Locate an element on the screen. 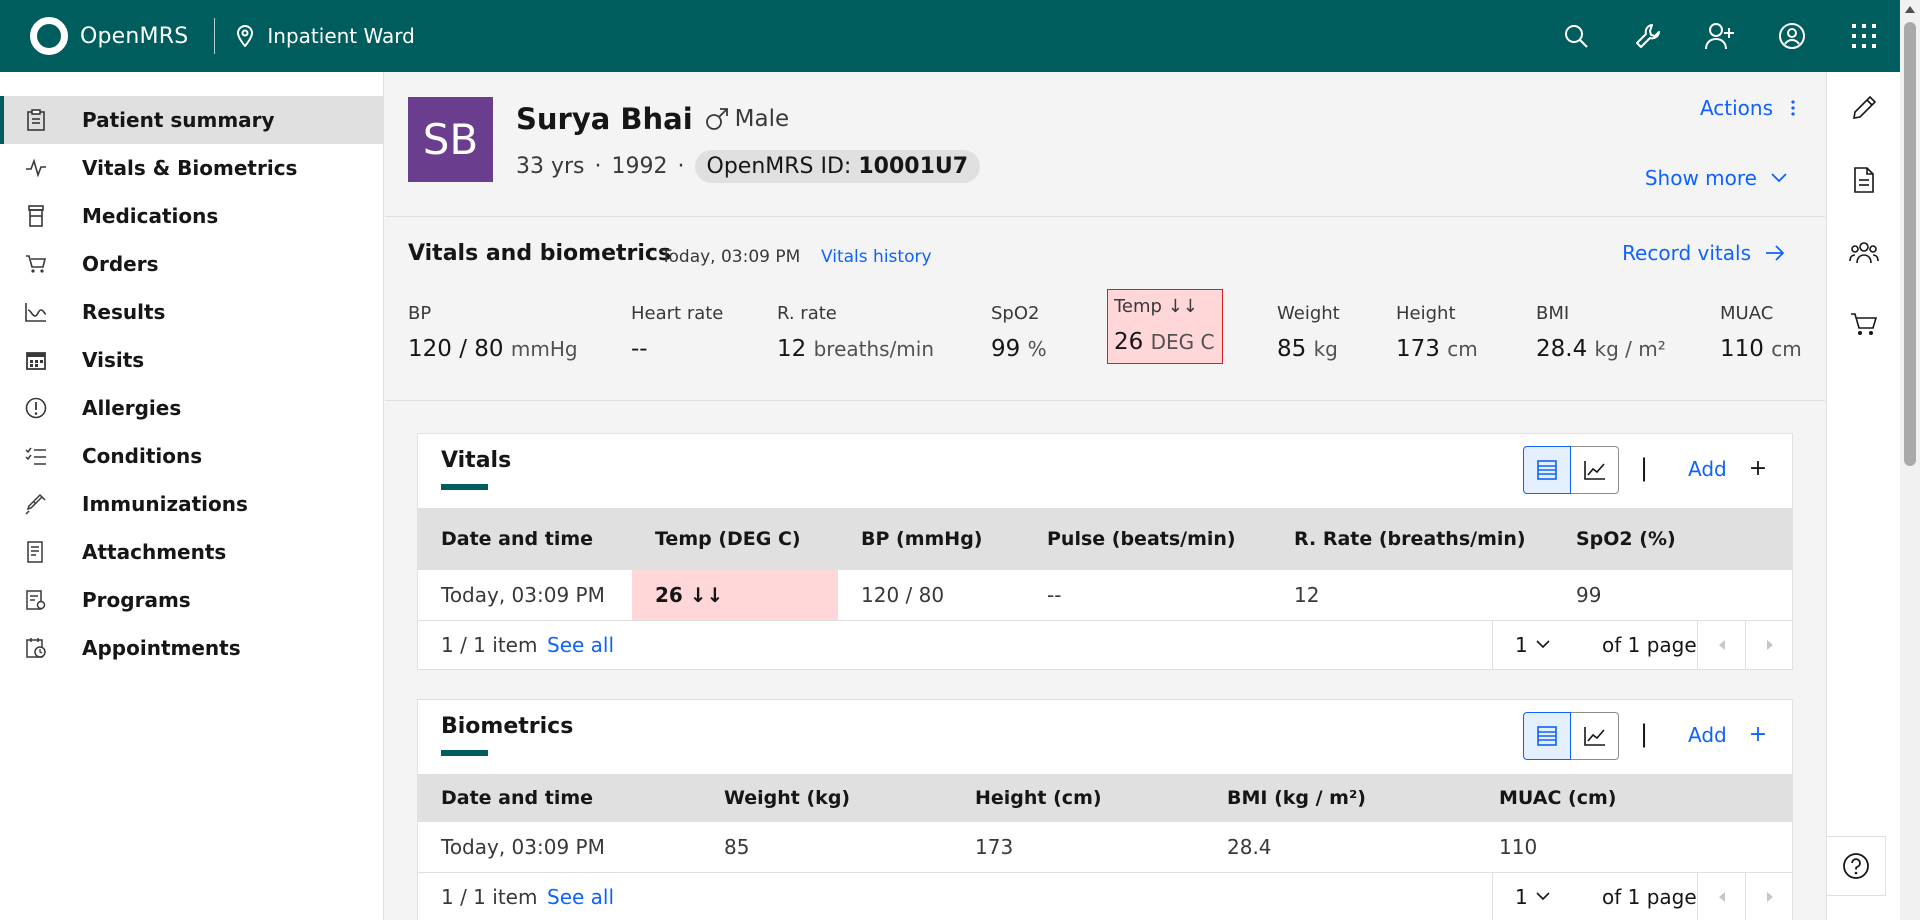  warning-circle-icon is located at coordinates (36, 408).